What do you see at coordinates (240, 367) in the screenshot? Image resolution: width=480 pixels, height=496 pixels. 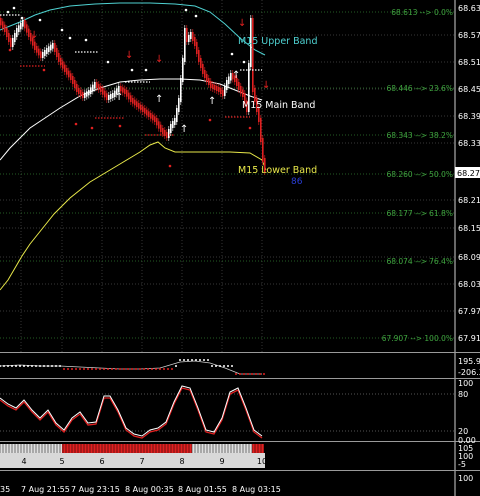 I see `oscillator-pane-1: 195.94 -206.3` at bounding box center [240, 367].